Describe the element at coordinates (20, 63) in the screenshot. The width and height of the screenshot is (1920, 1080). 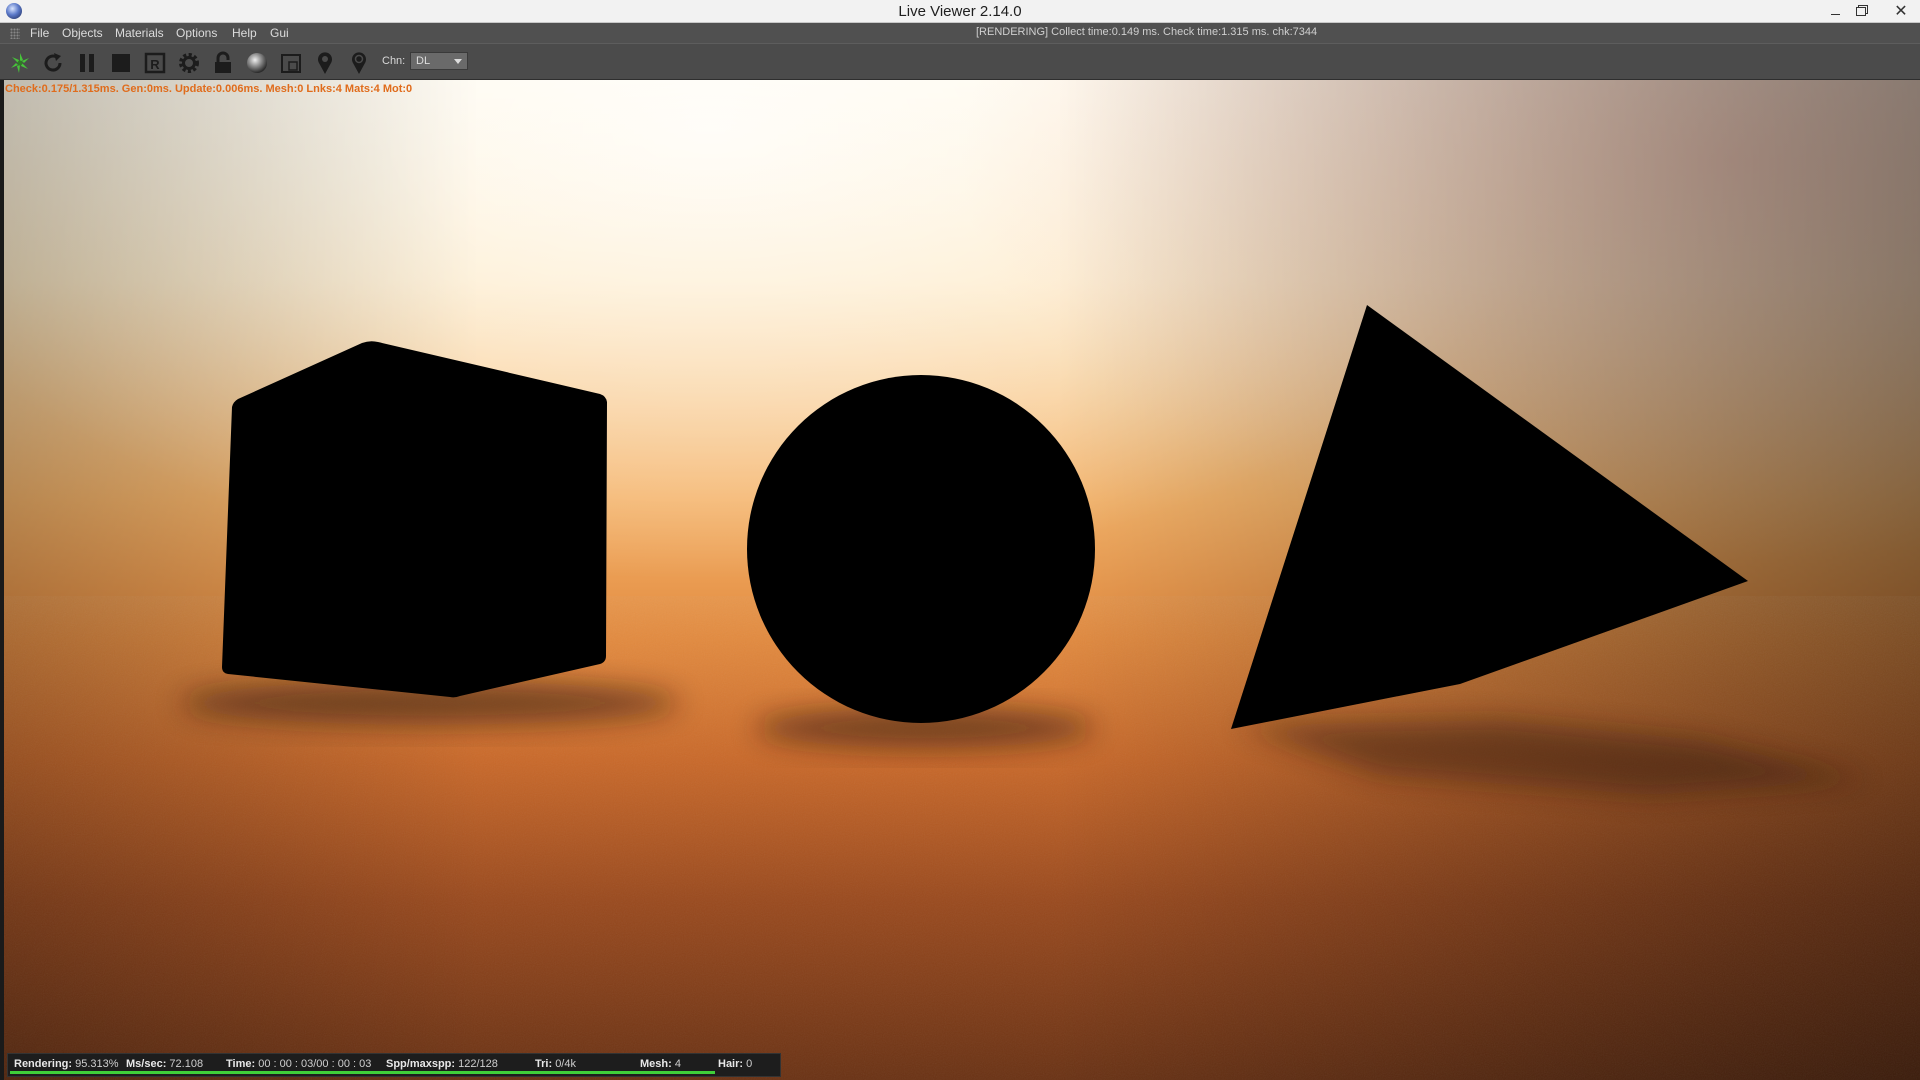
I see `octane-logo-icon` at that location.